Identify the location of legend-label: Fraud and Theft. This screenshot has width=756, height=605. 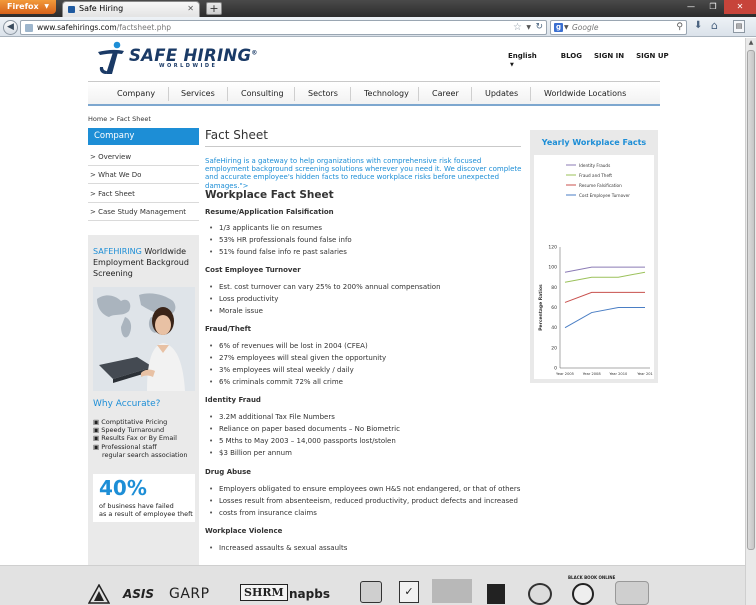
(595, 175).